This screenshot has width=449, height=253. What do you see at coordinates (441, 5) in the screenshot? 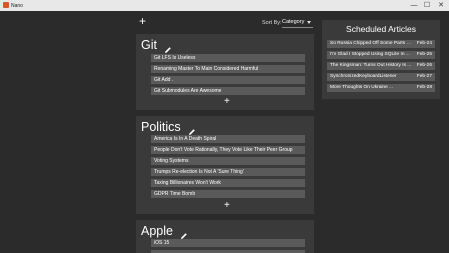
I see `close-button: ✕` at bounding box center [441, 5].